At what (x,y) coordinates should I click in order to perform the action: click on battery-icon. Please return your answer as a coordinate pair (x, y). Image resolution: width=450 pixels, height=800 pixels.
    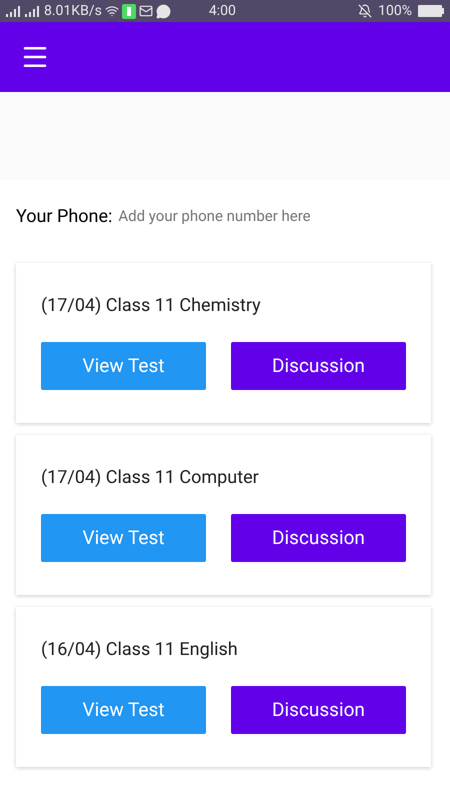
    Looking at the image, I should click on (431, 11).